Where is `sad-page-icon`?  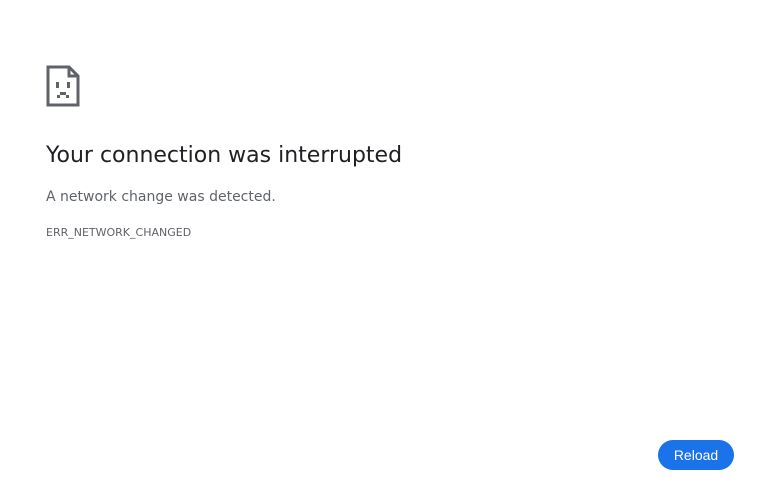 sad-page-icon is located at coordinates (63, 86).